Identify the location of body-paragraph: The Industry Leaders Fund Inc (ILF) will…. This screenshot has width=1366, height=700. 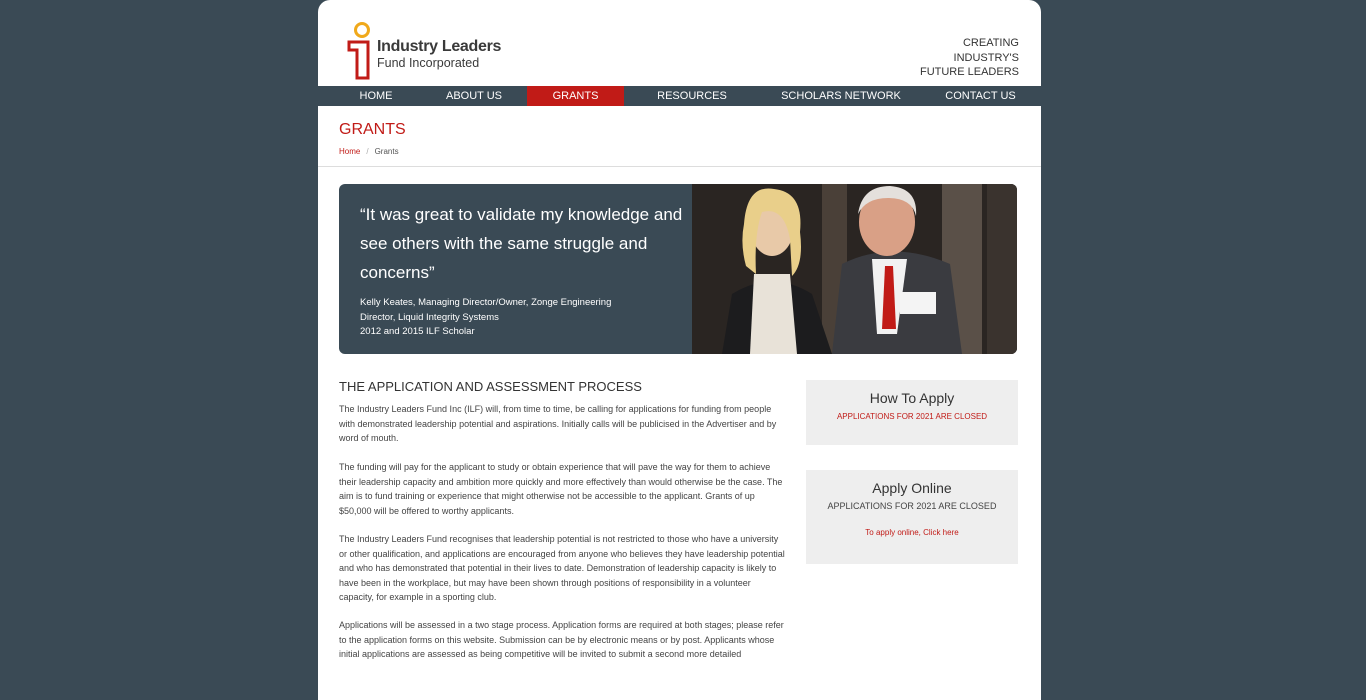
(558, 423).